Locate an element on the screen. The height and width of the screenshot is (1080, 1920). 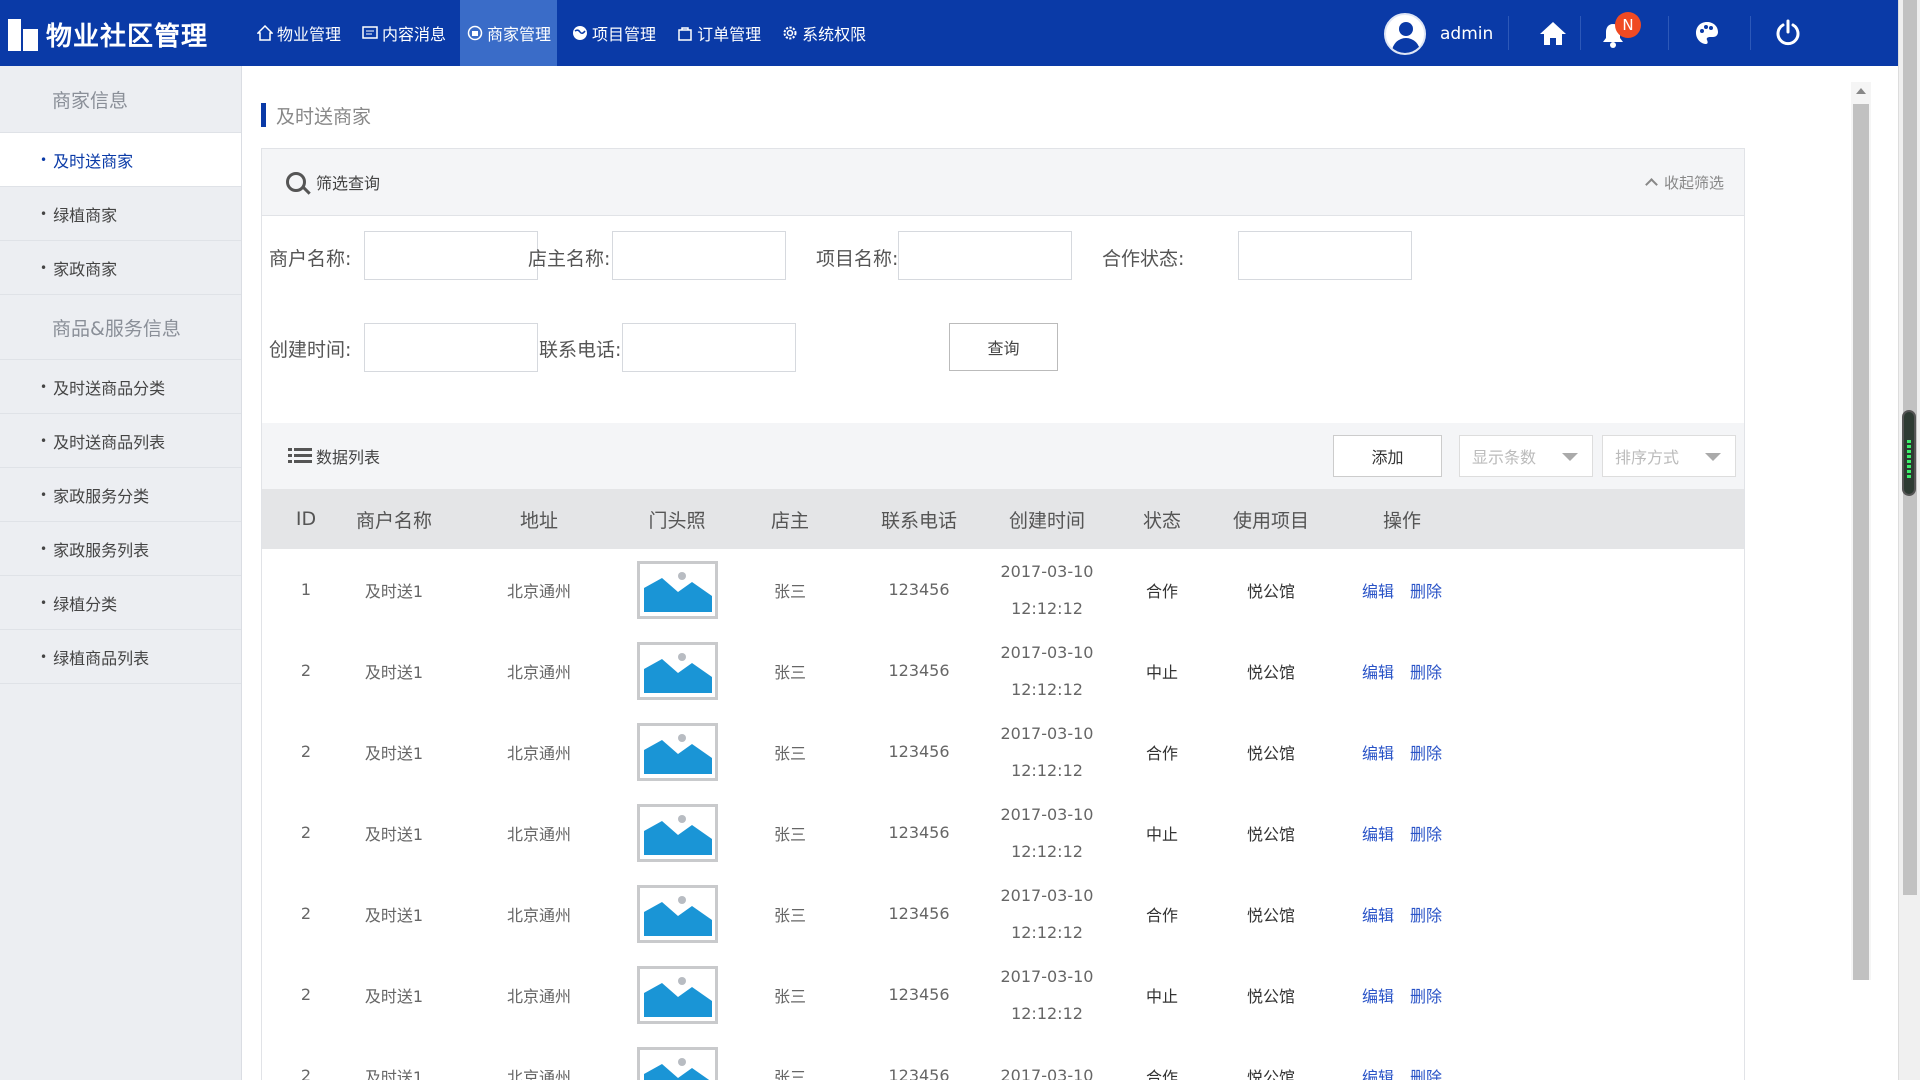
created-time-input is located at coordinates (451, 347).